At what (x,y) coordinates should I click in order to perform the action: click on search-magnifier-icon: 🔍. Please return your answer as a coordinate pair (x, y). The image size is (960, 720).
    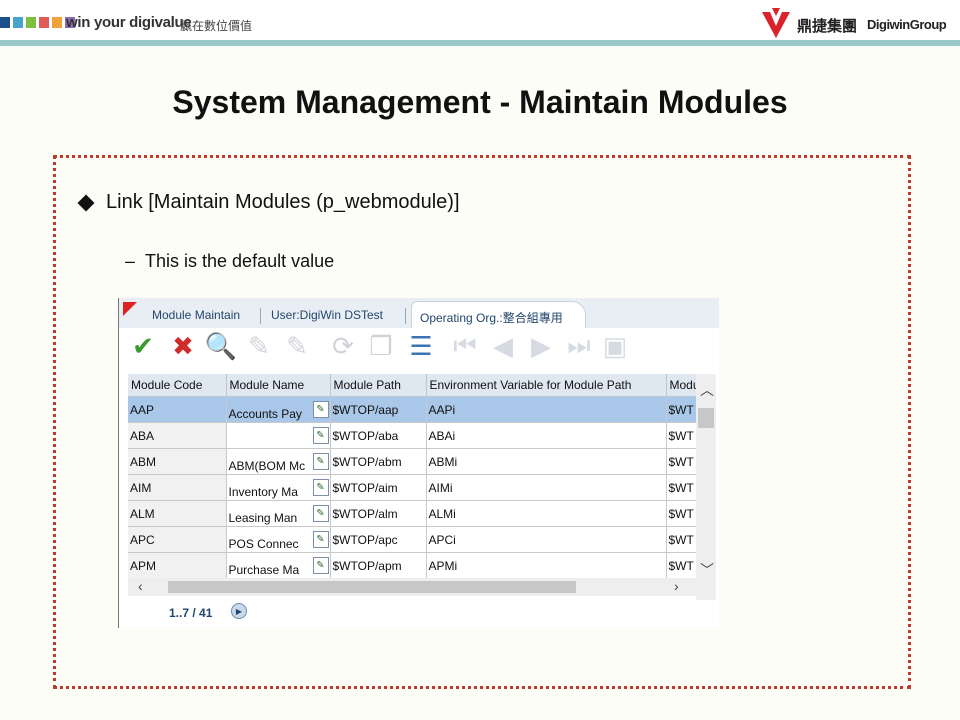
    Looking at the image, I should click on (221, 346).